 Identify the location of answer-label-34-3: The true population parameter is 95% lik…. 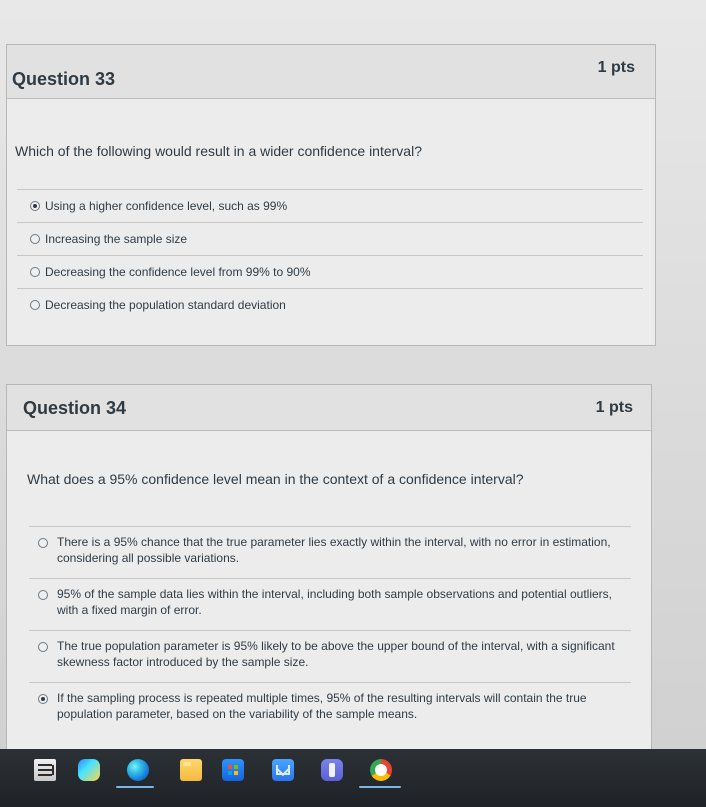
(336, 654).